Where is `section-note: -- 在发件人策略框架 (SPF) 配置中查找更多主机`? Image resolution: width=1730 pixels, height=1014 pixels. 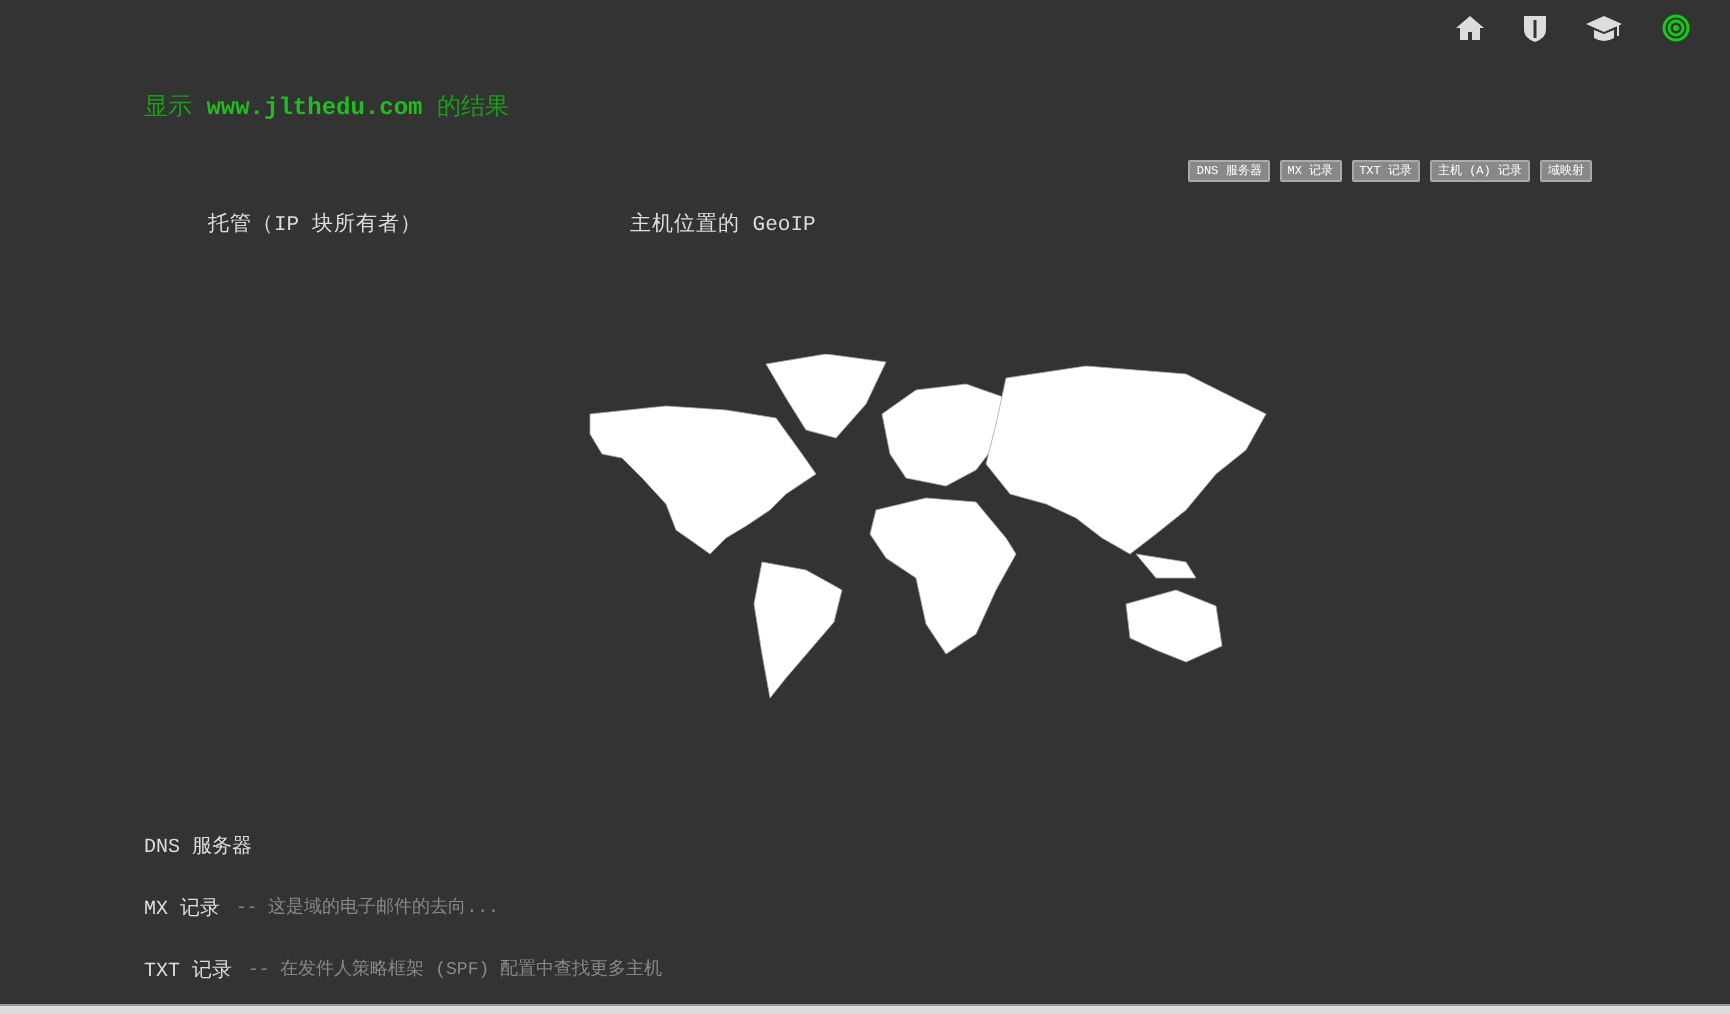 section-note: -- 在发件人策略框架 (SPF) 配置中查找更多主机 is located at coordinates (455, 971).